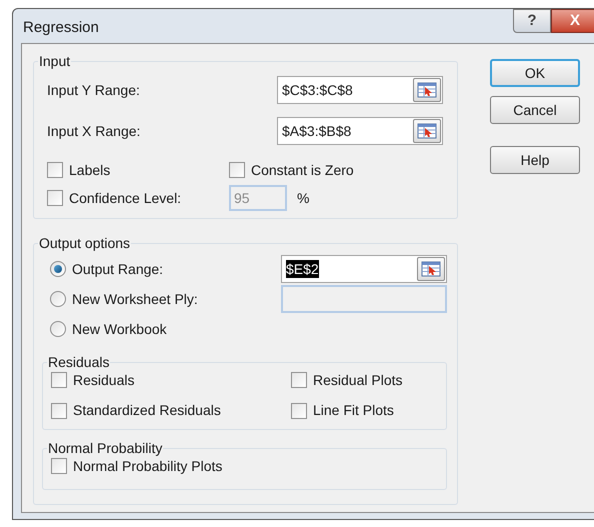 The image size is (594, 527). What do you see at coordinates (135, 299) in the screenshot?
I see `radio-label: New Worksheet Ply:` at bounding box center [135, 299].